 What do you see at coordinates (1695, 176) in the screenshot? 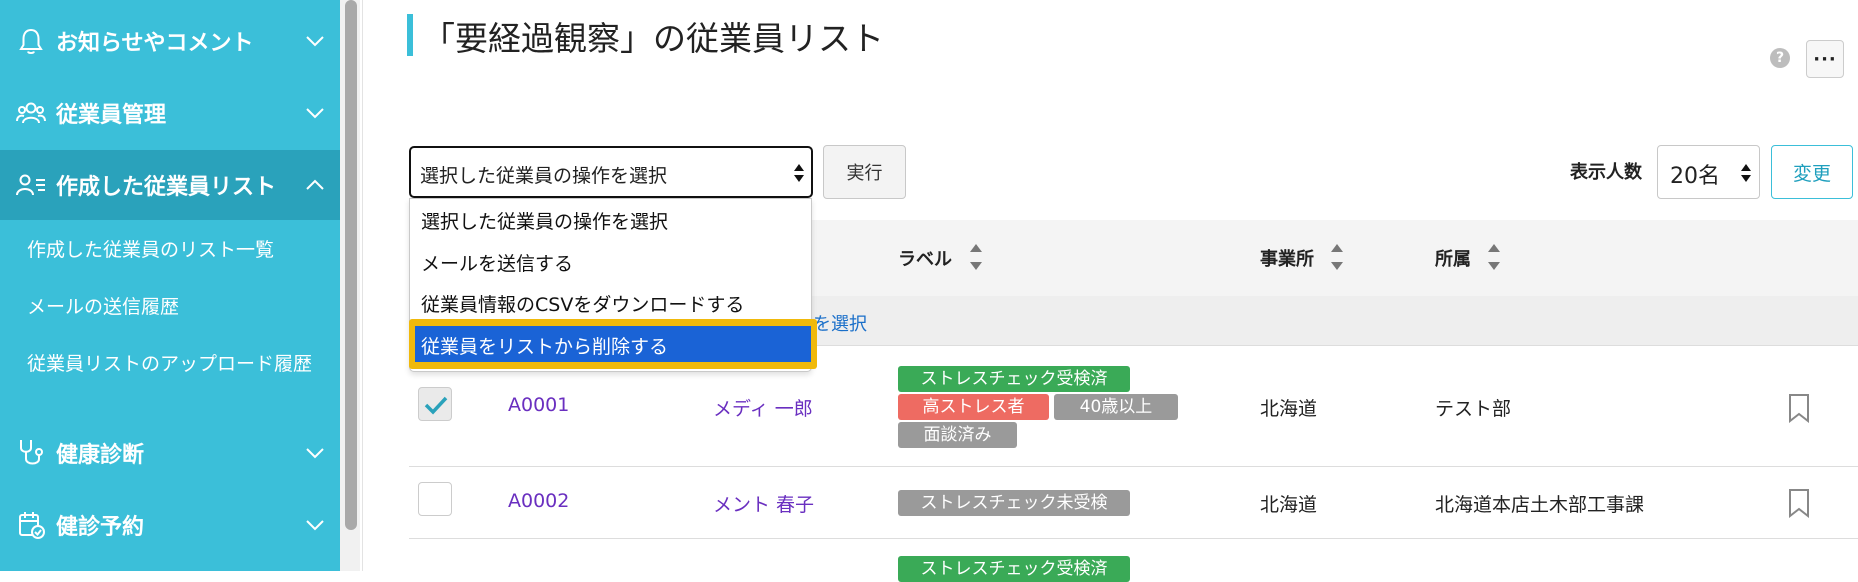
I see `perpage-select-value: 20名` at bounding box center [1695, 176].